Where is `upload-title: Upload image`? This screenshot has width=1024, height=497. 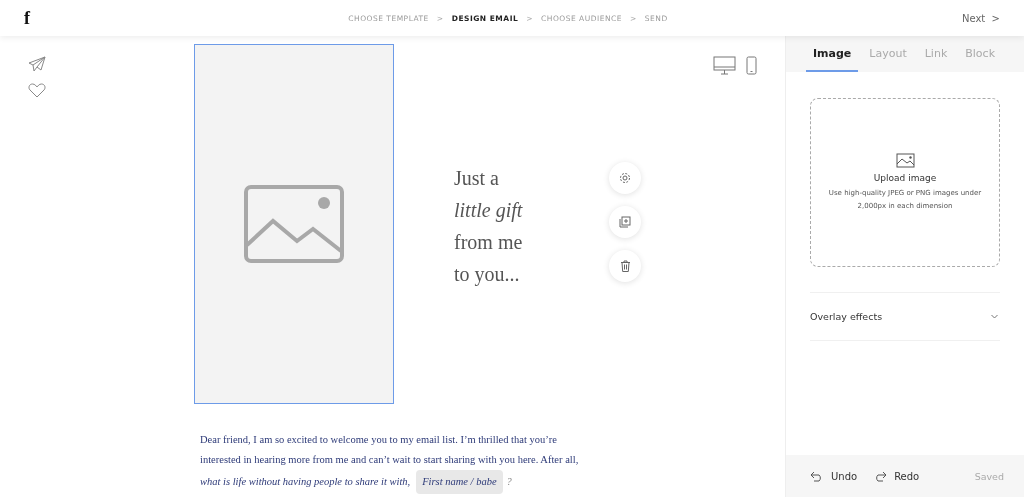 upload-title: Upload image is located at coordinates (905, 177).